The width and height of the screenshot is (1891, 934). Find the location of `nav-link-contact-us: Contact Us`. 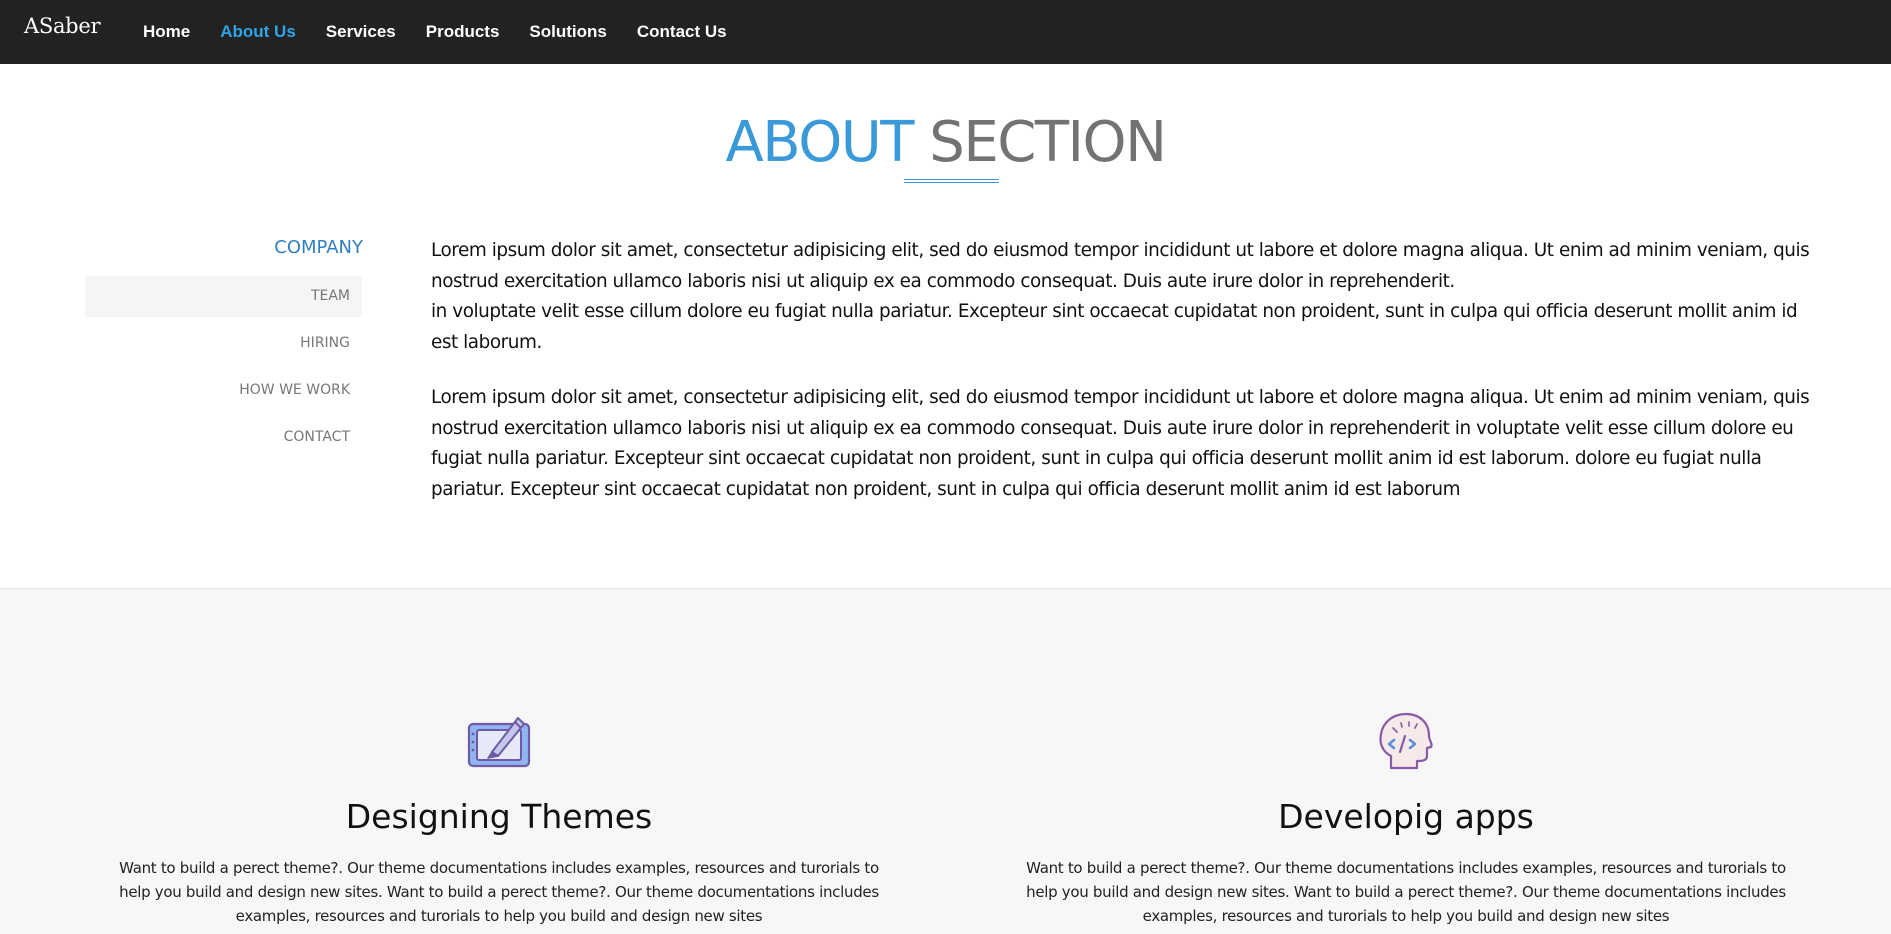

nav-link-contact-us: Contact Us is located at coordinates (682, 32).